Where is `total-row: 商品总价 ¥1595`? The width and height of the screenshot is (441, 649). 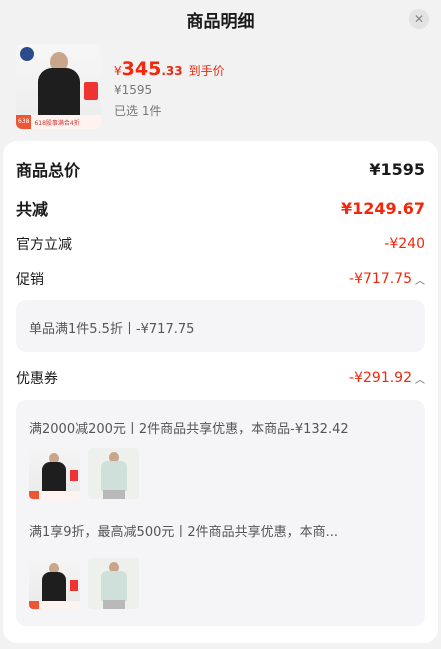
total-row: 商品总价 ¥1595 is located at coordinates (220, 169).